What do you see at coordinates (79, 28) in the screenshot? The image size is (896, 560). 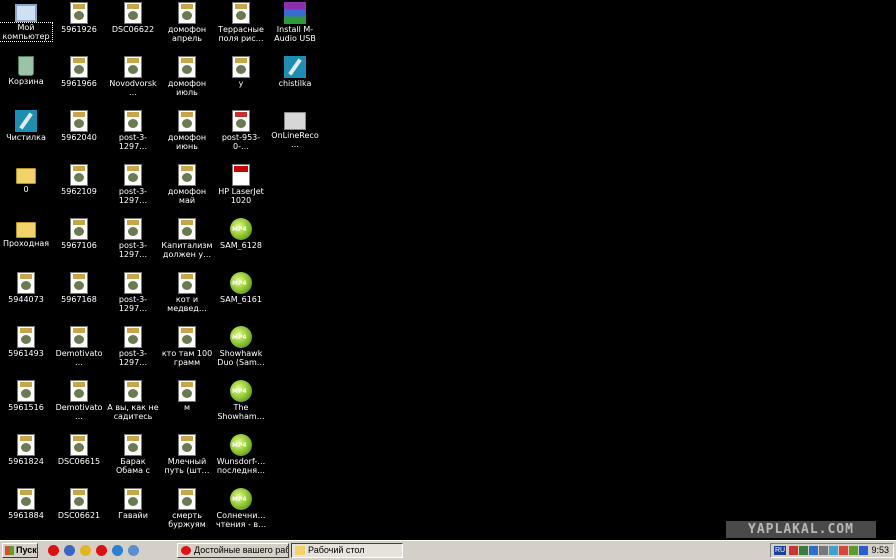 I see `desktop-icon: 5961926` at bounding box center [79, 28].